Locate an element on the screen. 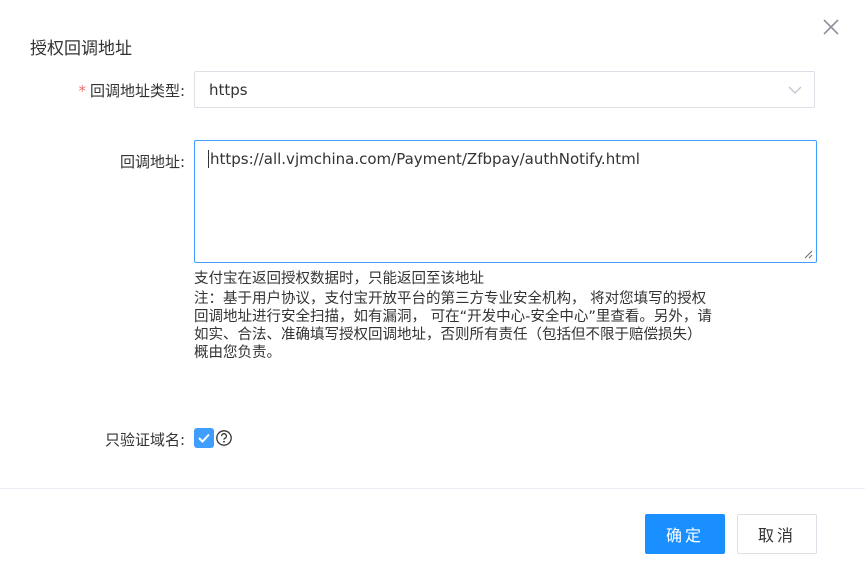 The width and height of the screenshot is (865, 578). callback-type-label-text: 回调地址类型: is located at coordinates (137, 91).